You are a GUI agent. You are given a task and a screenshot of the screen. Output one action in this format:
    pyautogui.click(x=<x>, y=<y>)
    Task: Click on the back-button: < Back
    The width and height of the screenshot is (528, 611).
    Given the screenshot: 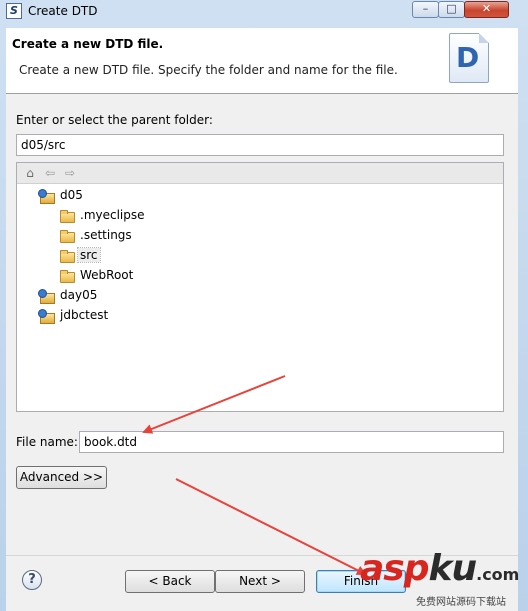 What is the action you would take?
    pyautogui.click(x=170, y=581)
    